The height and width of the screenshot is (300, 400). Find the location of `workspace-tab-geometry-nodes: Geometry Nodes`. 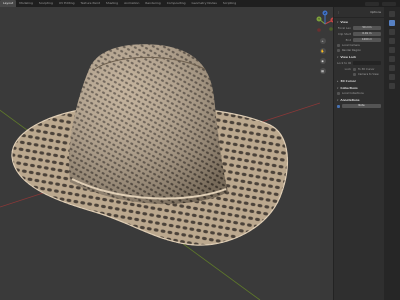

workspace-tab-geometry-nodes: Geometry Nodes is located at coordinates (204, 3).